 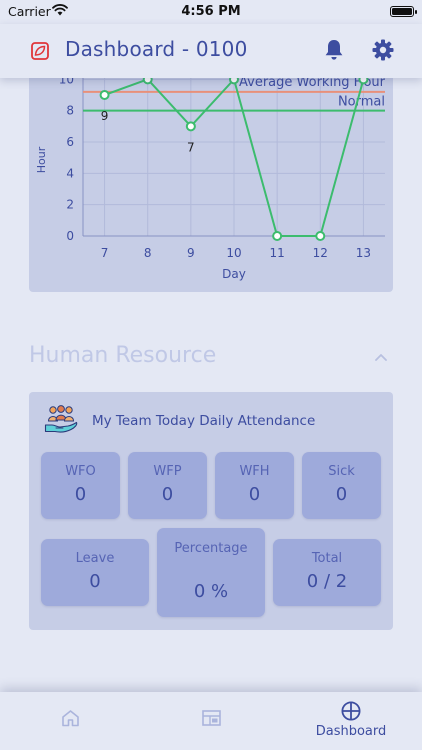 What do you see at coordinates (211, 718) in the screenshot?
I see `board-icon` at bounding box center [211, 718].